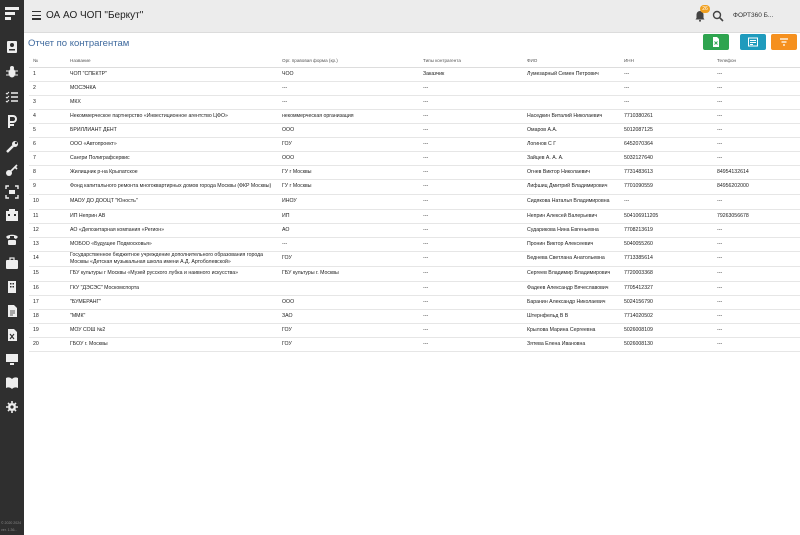 Image resolution: width=800 pixels, height=535 pixels. Describe the element at coordinates (414, 316) in the screenshot. I see `table-row: 18 "ММК" ЗАО --- Штернфельд В В 7714020502 ---` at that location.